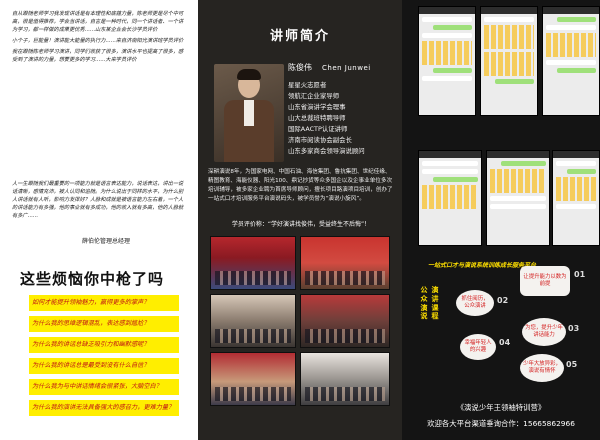 This screenshot has height=440, width=600. What do you see at coordinates (92, 279) in the screenshot?
I see `headline: 这些烦恼你中枪了吗` at bounding box center [92, 279].